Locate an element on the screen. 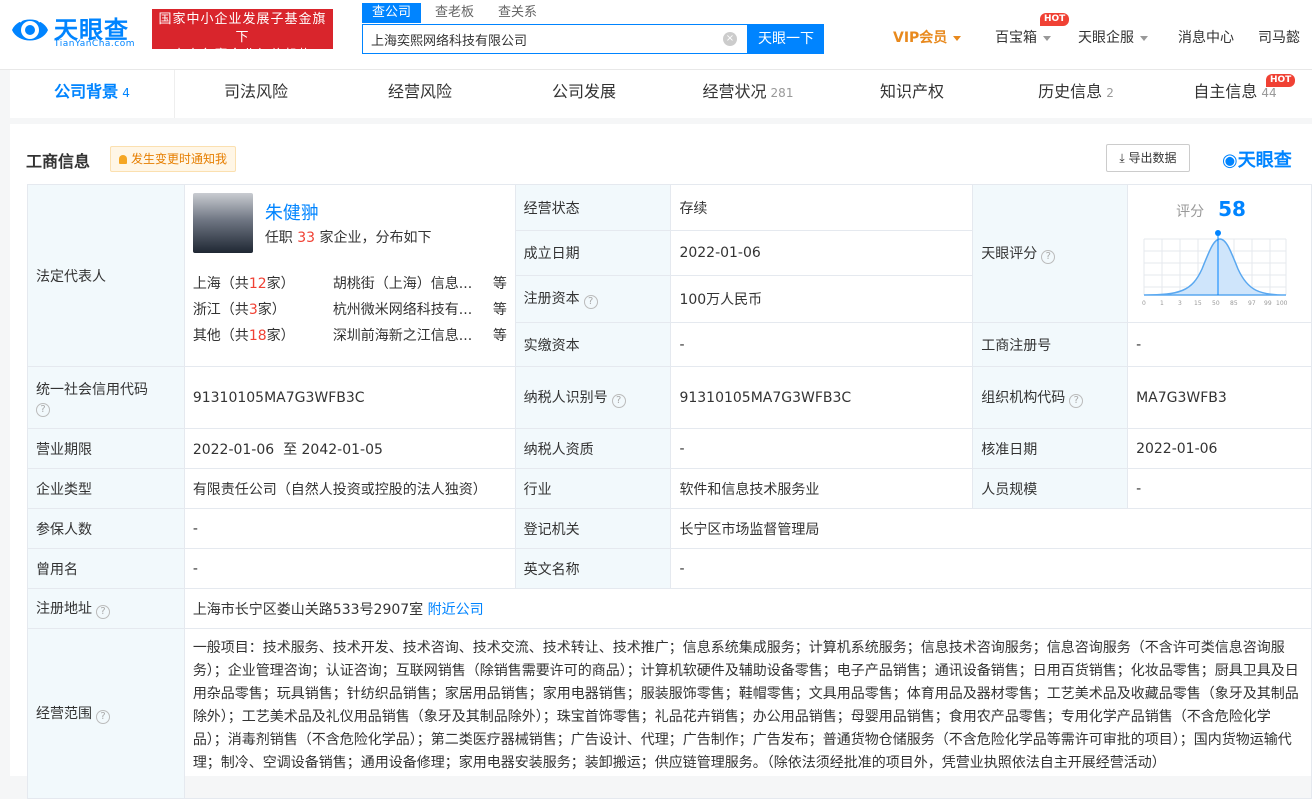 This screenshot has height=799, width=1312. reg-no-value: - is located at coordinates (1219, 344).